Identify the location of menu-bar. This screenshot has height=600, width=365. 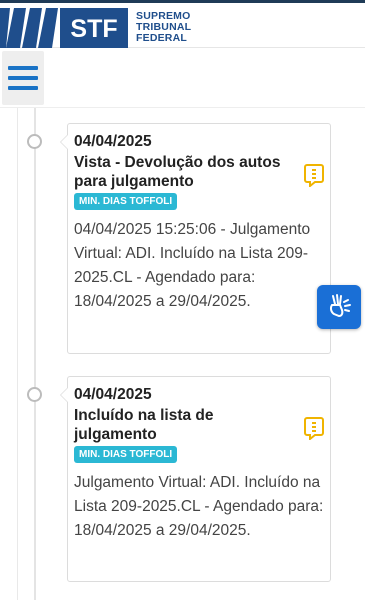
(182, 78).